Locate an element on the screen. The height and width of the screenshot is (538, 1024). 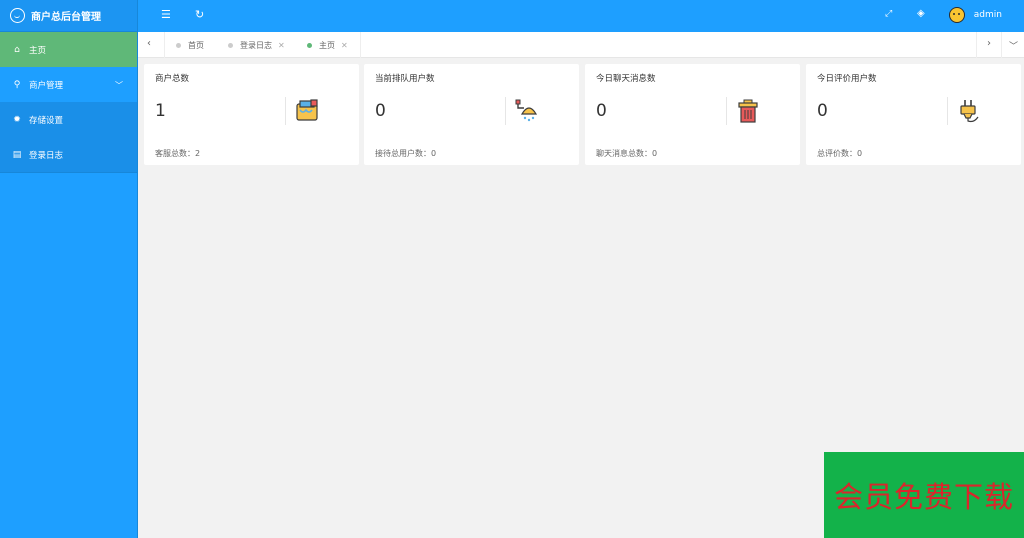
tab-scroll-left-icon: ‹ is located at coordinates (149, 43).